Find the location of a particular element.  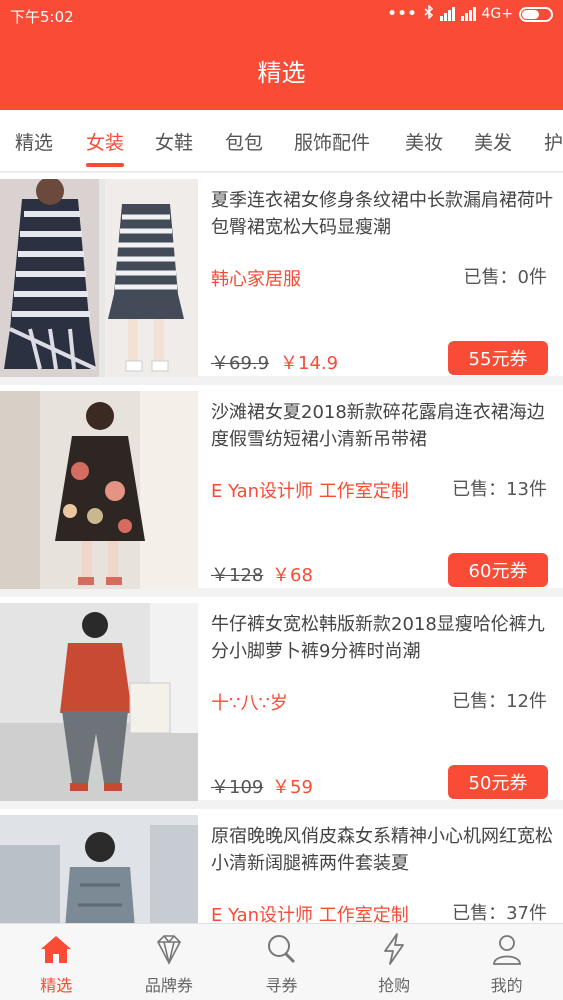

bottom-nav: 精选 品牌券 寻券 抢购 我的 is located at coordinates (281, 961).